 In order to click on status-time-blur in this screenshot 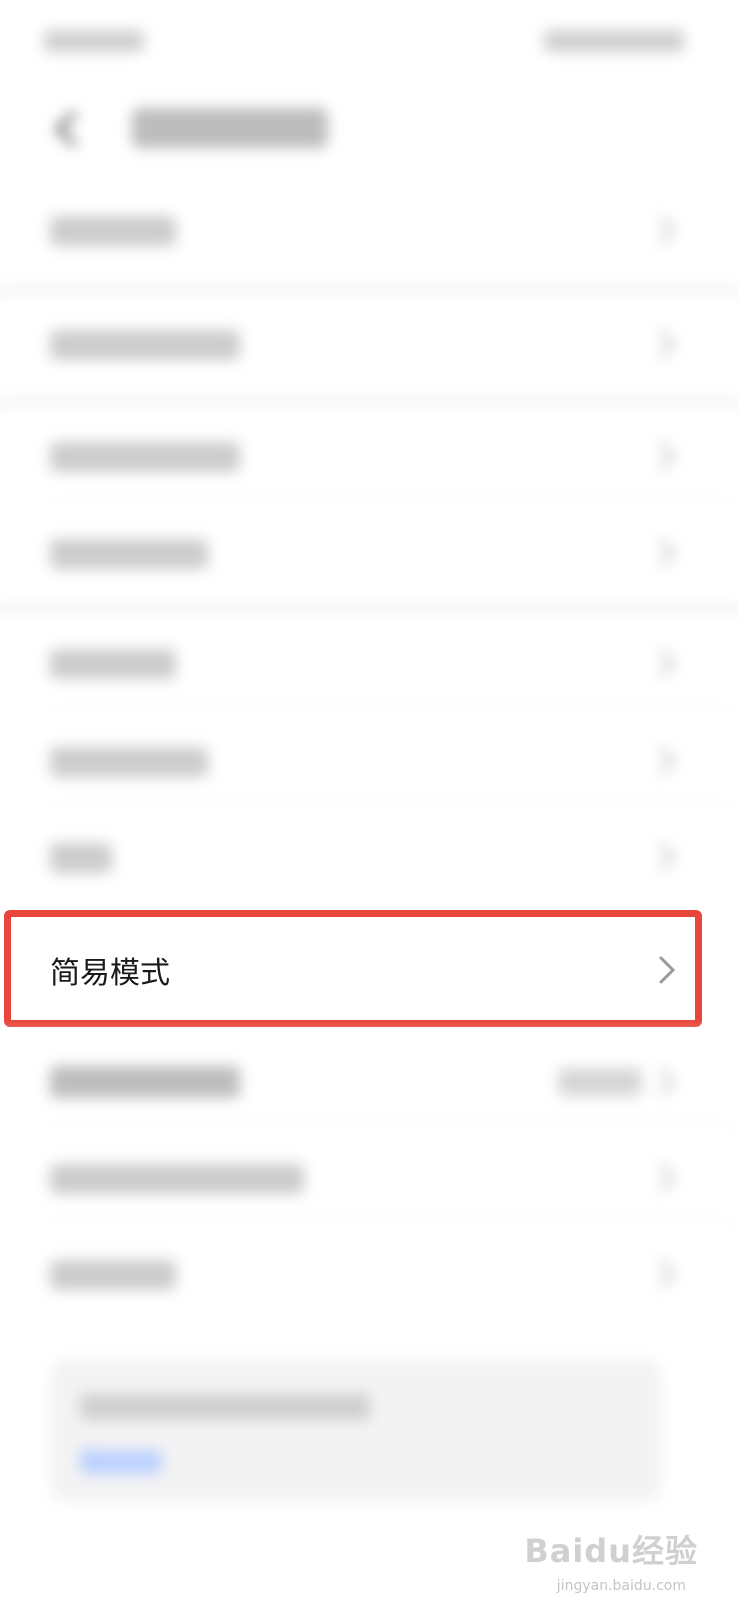, I will do `click(94, 41)`.